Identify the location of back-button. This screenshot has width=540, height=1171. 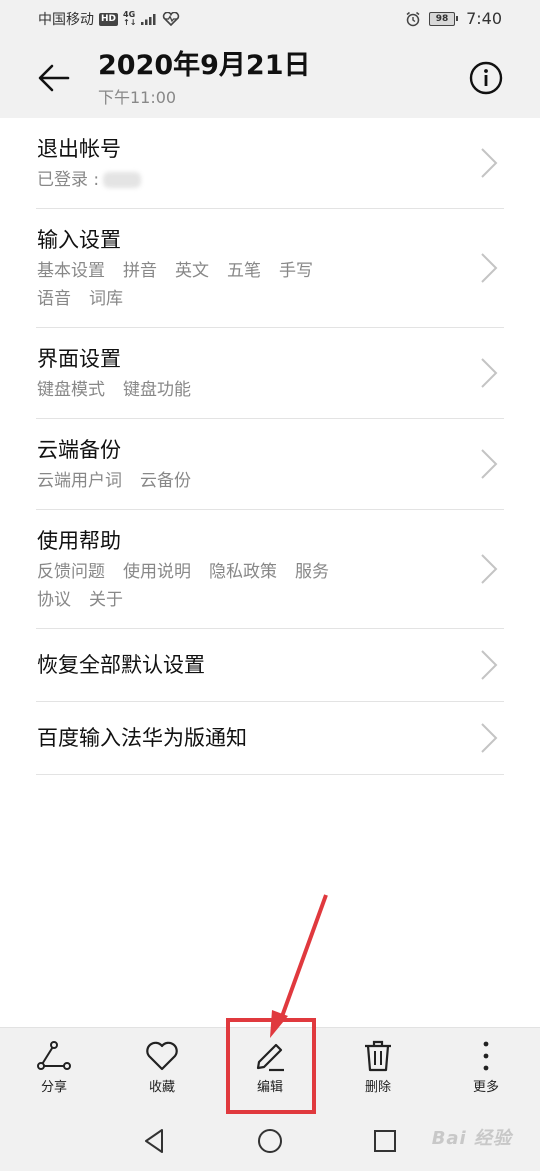
(54, 78).